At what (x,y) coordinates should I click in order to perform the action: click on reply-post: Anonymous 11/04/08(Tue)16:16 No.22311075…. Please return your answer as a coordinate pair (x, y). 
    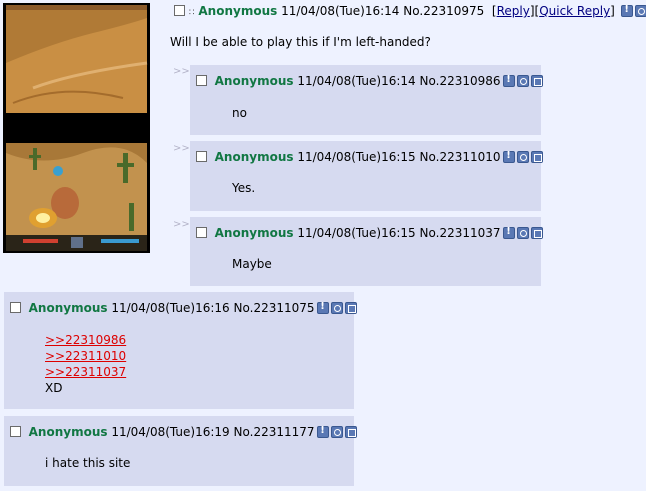
    Looking at the image, I should click on (180, 350).